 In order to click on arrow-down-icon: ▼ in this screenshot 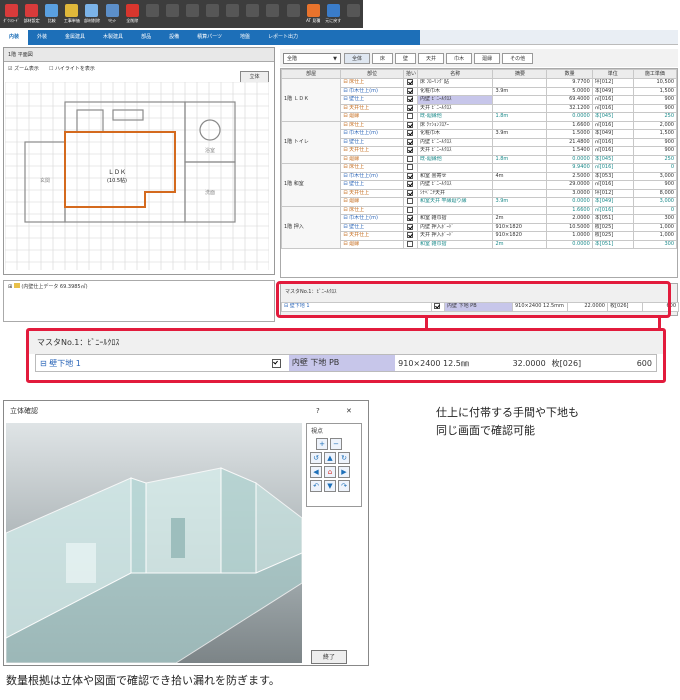, I will do `click(330, 486)`.